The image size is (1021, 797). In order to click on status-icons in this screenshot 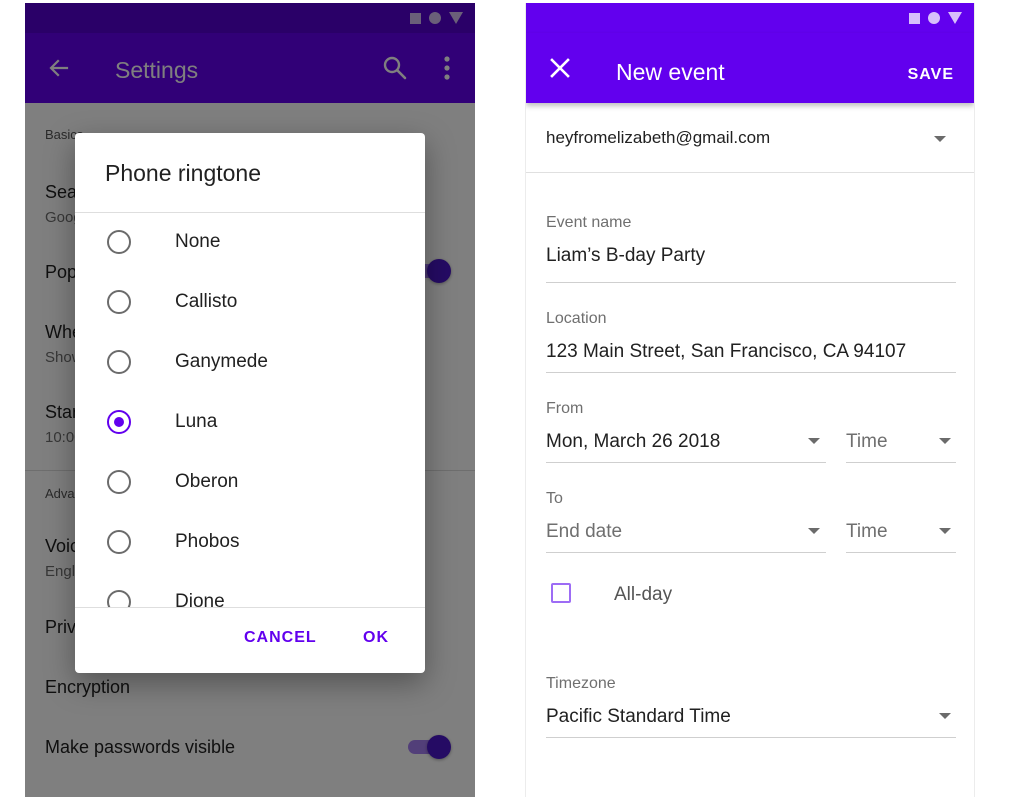, I will do `click(935, 18)`.